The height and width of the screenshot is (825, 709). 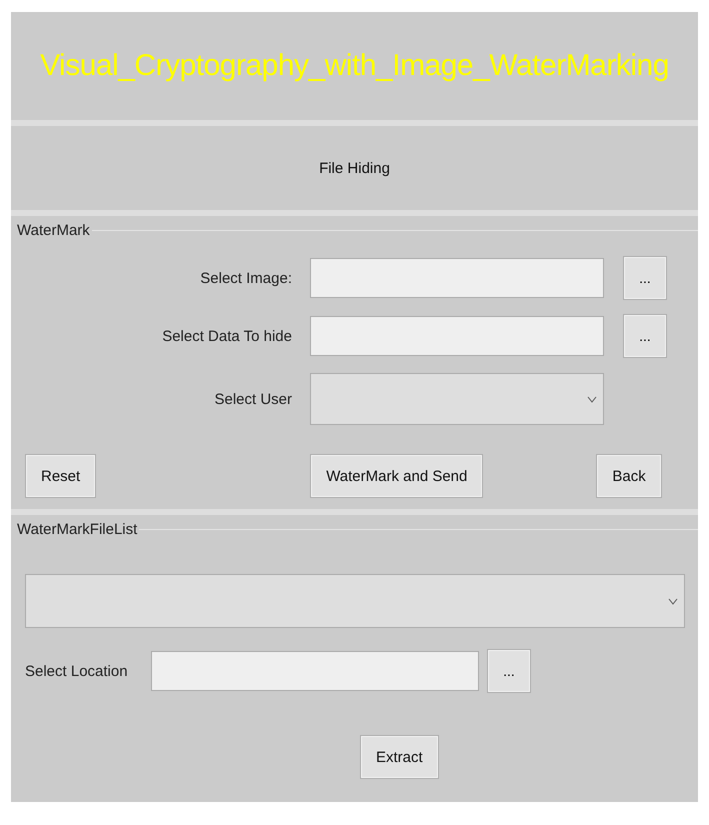 I want to click on page-heading: File Hiding, so click(x=354, y=168).